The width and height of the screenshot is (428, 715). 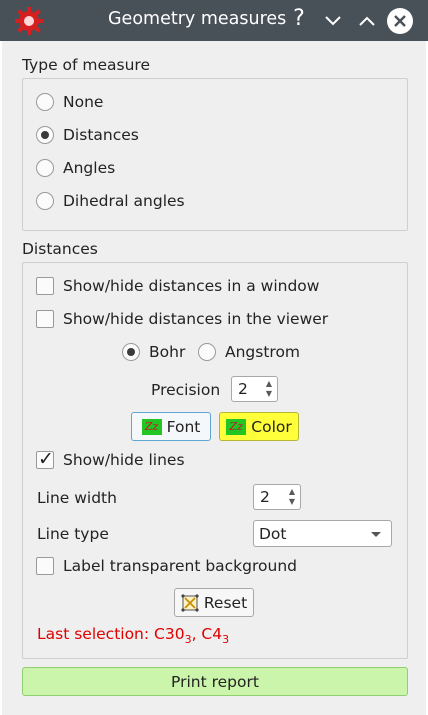 I want to click on color-button-label: Color, so click(x=271, y=426).